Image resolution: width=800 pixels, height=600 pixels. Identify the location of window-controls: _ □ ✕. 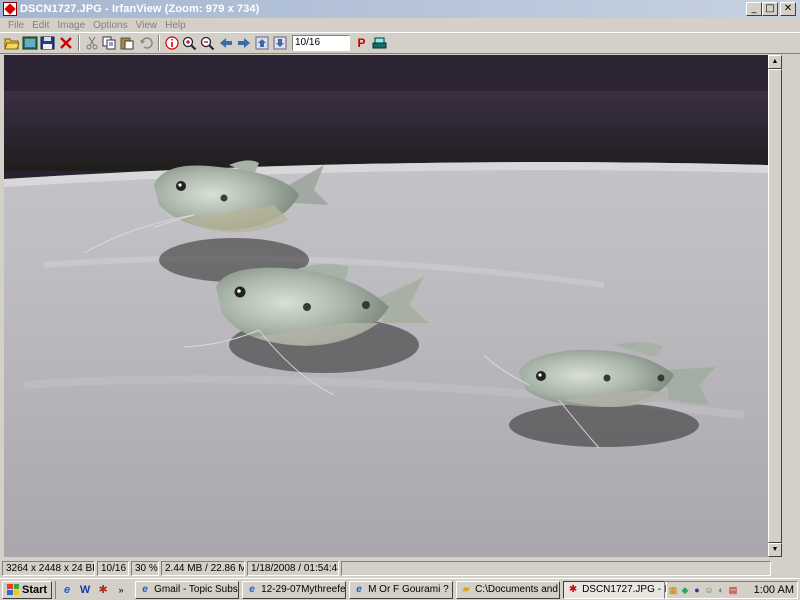
(771, 9).